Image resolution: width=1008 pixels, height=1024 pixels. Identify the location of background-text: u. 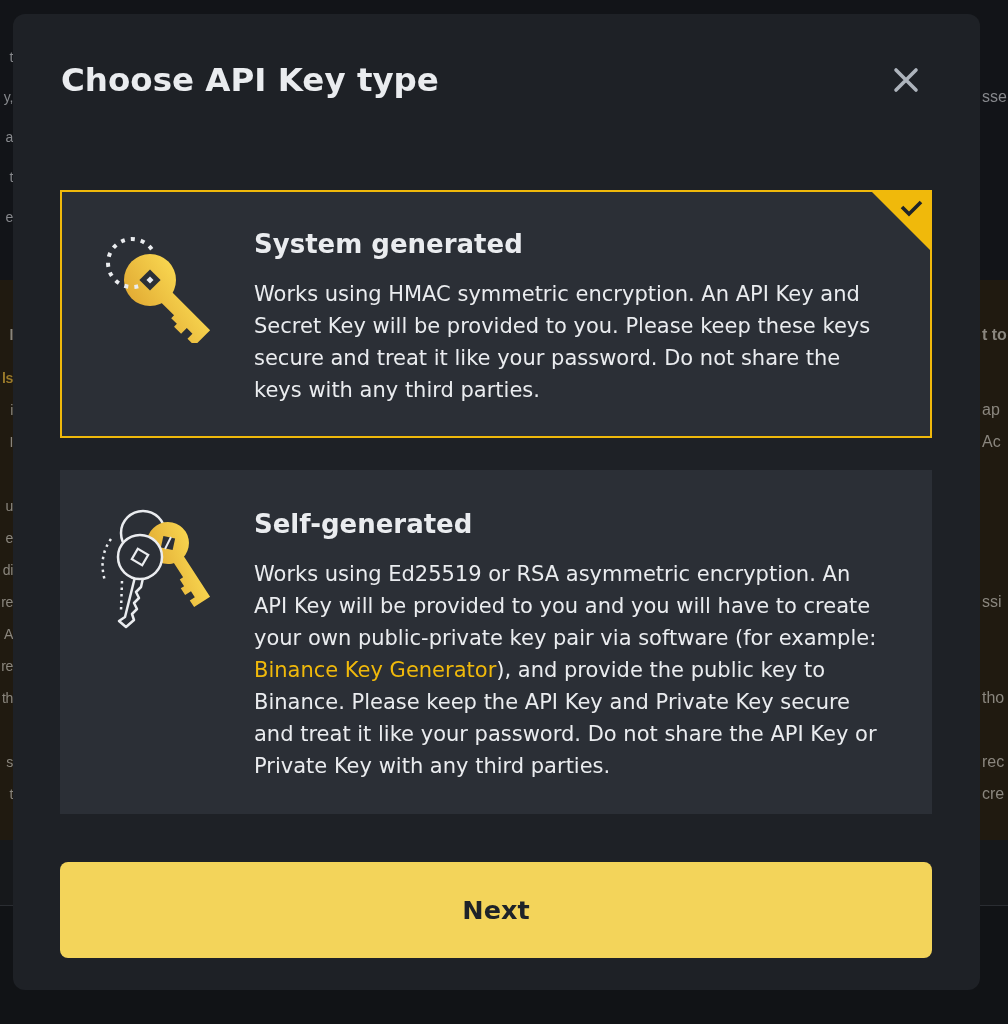
(9, 506).